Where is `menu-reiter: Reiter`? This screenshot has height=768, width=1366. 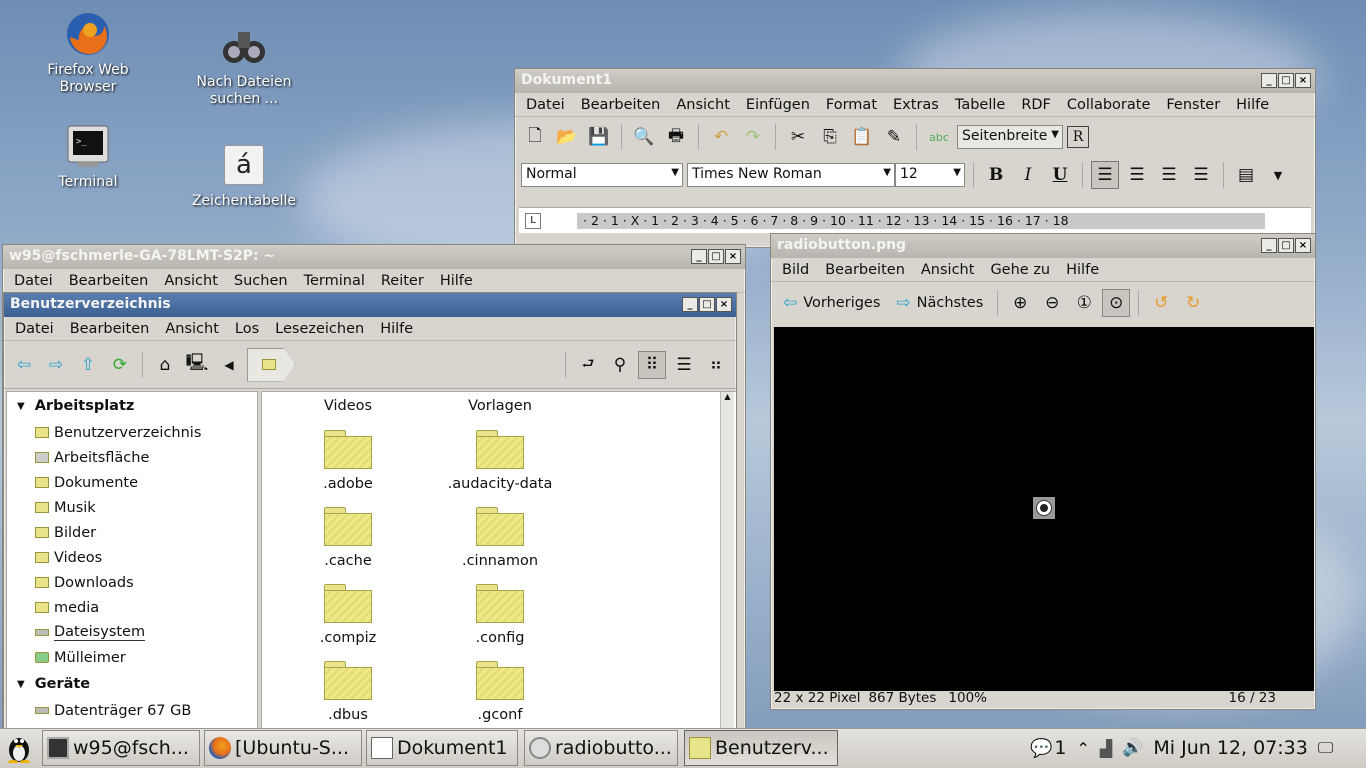 menu-reiter: Reiter is located at coordinates (402, 281).